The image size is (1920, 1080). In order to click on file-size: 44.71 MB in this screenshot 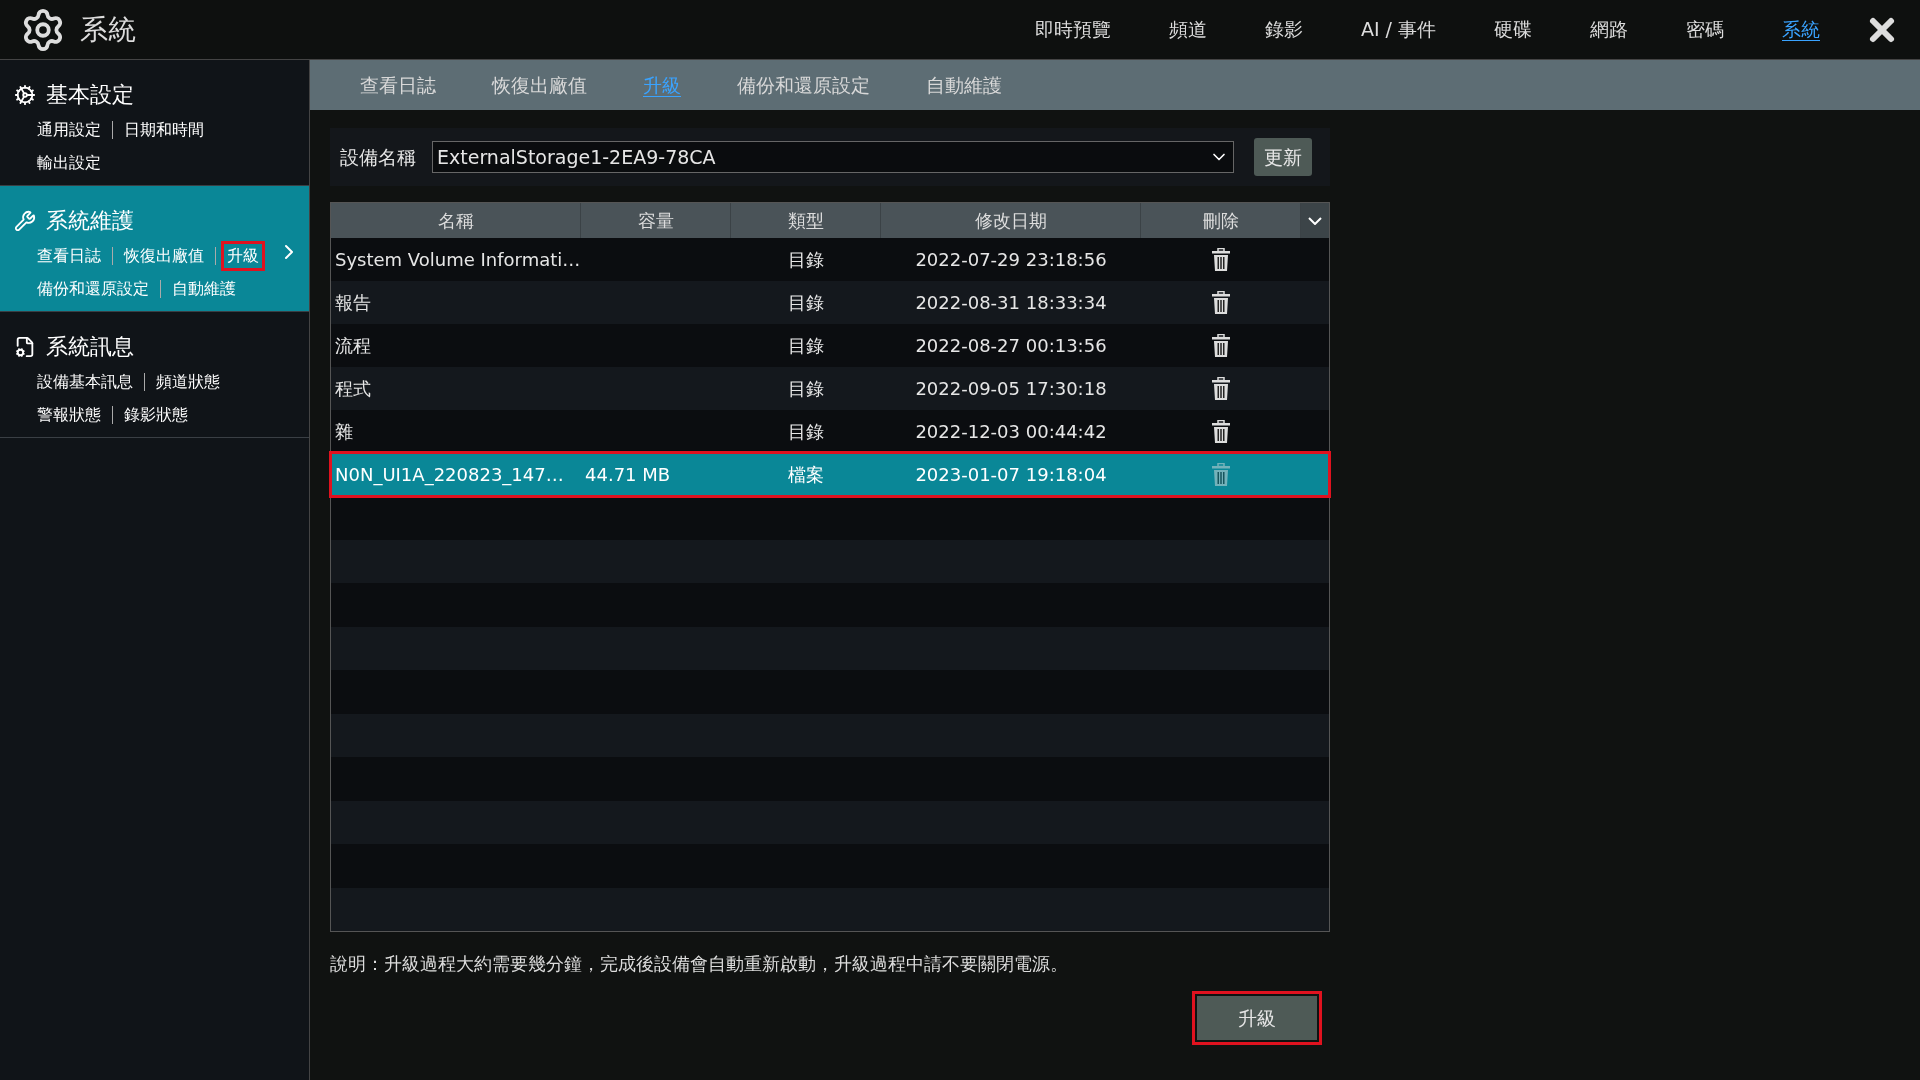, I will do `click(628, 474)`.